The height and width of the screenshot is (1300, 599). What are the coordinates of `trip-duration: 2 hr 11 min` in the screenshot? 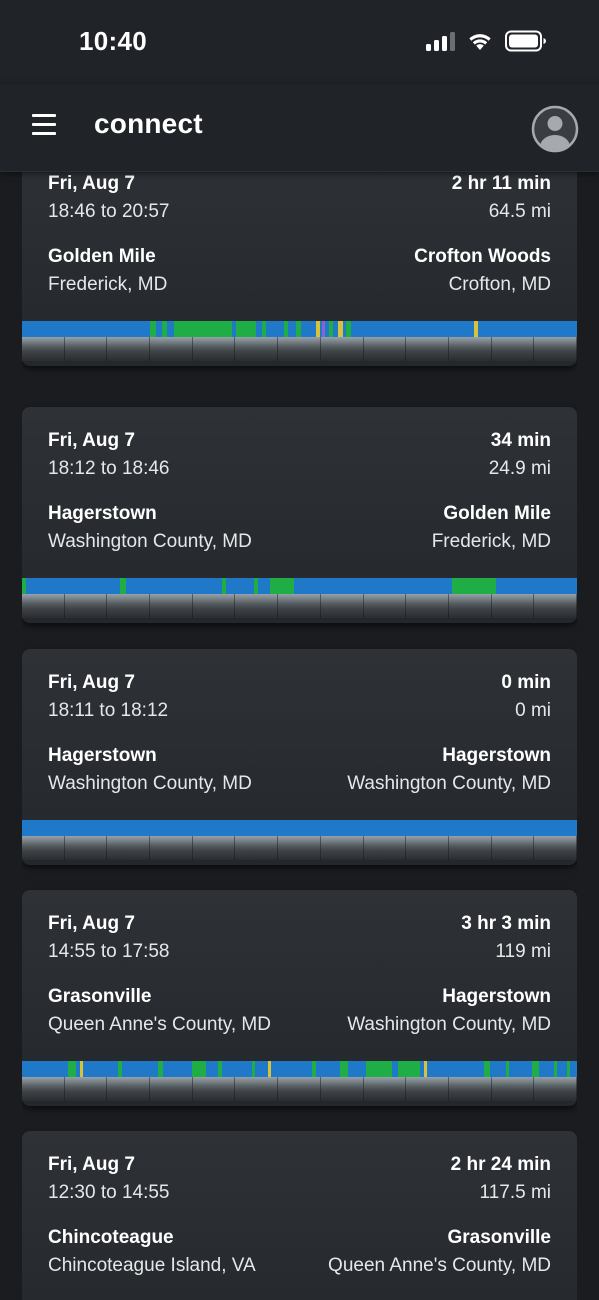 It's located at (501, 183).